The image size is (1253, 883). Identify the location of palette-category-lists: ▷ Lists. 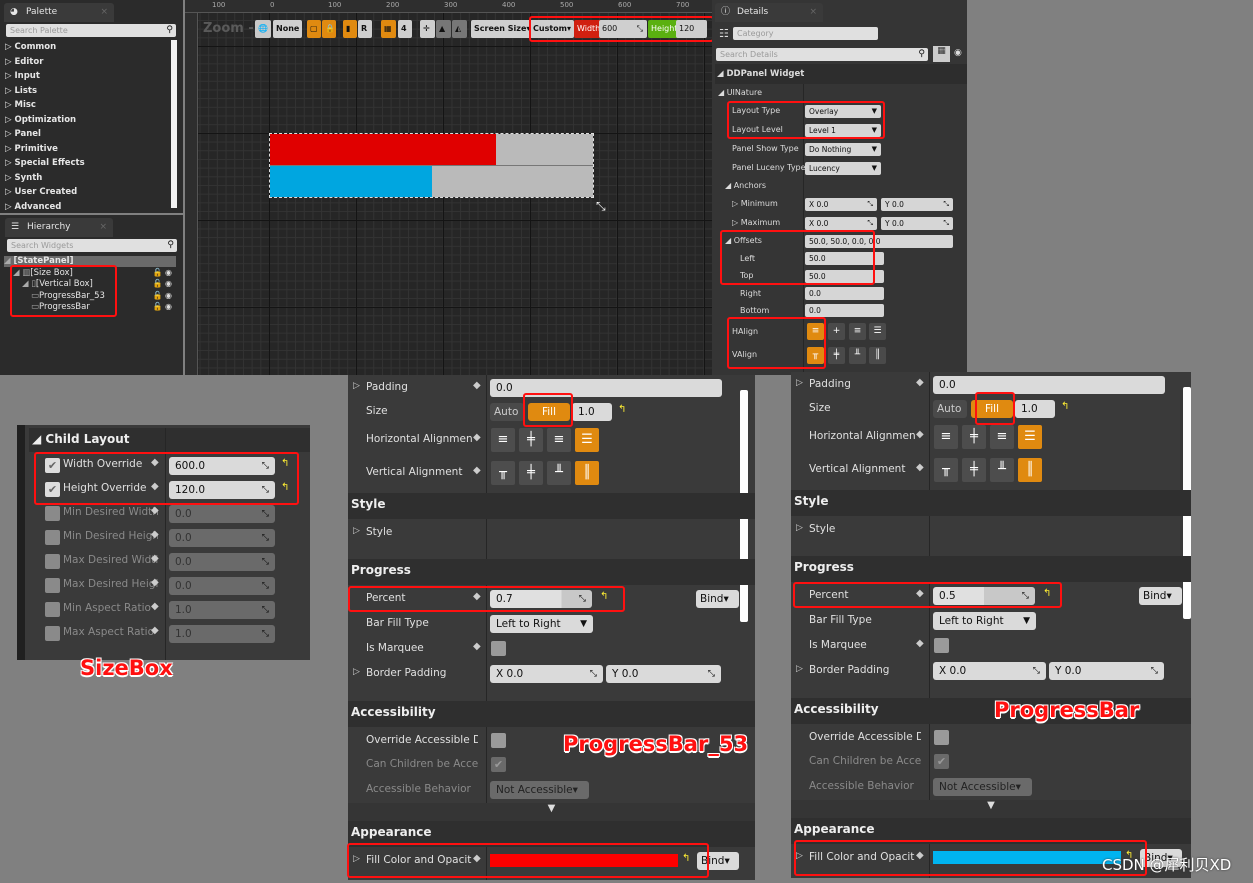
(21, 91).